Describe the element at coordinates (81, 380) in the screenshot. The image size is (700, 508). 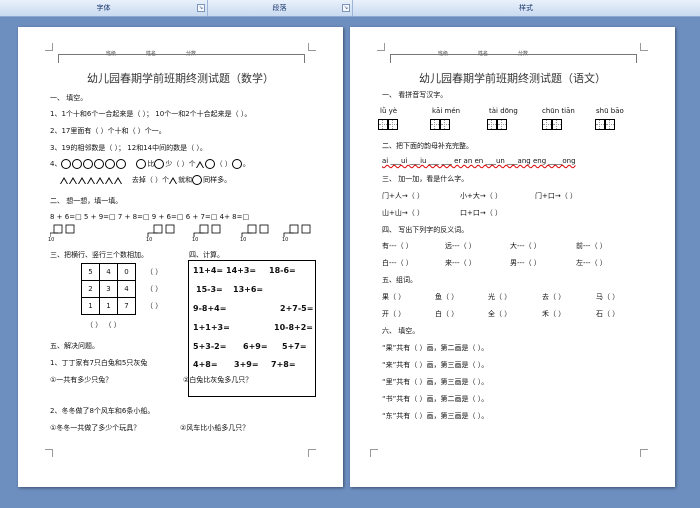
I see `problem-1a: ①一共有多少只兔？` at that location.